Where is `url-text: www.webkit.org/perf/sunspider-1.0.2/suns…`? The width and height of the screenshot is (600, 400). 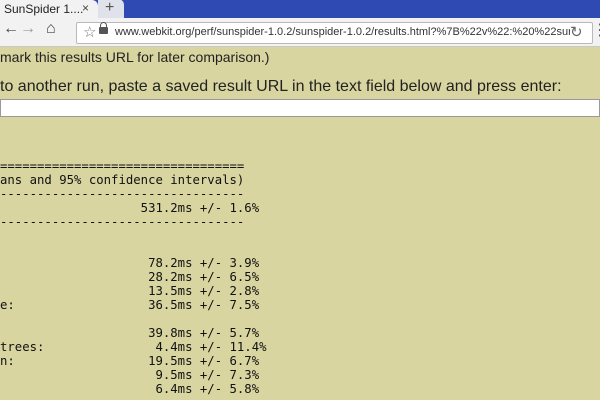 url-text: www.webkit.org/perf/sunspider-1.0.2/suns… is located at coordinates (342, 32).